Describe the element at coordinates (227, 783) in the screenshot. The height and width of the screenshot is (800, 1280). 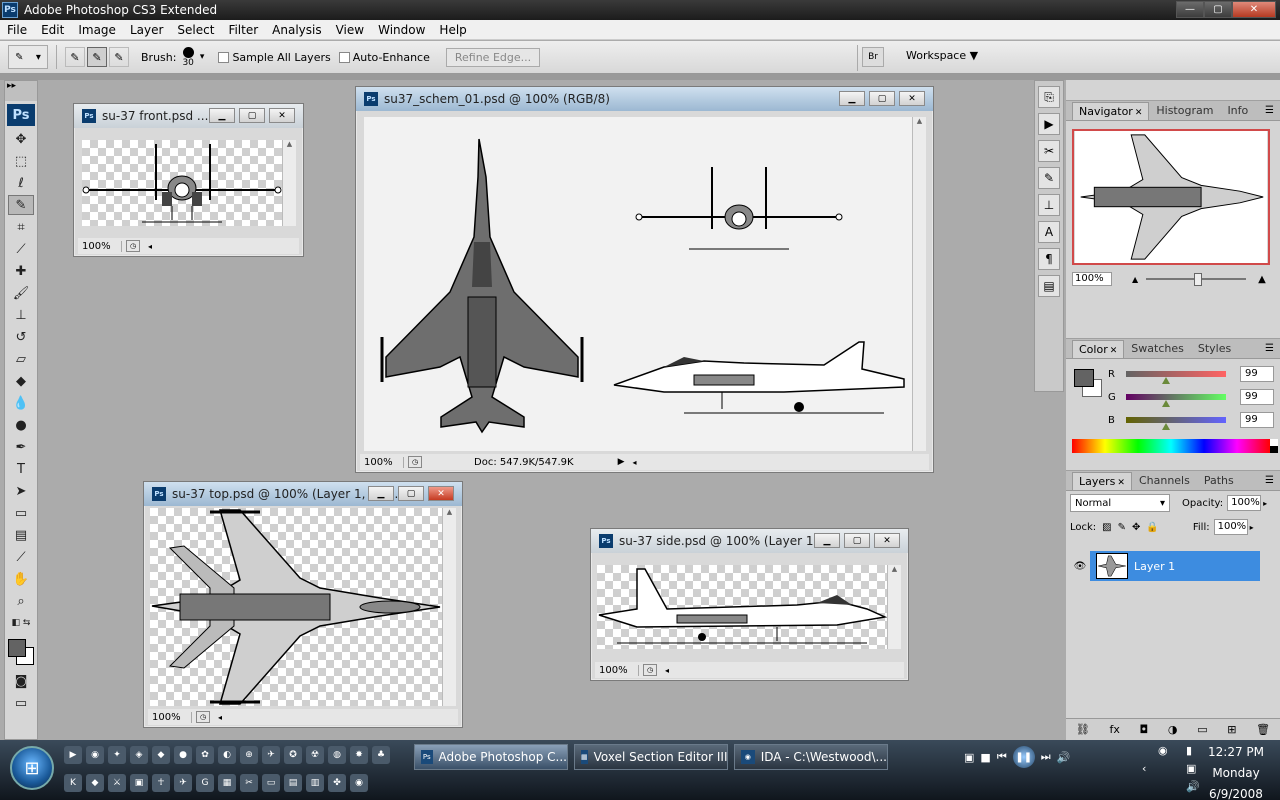
I see `app-icon: ▦` at that location.